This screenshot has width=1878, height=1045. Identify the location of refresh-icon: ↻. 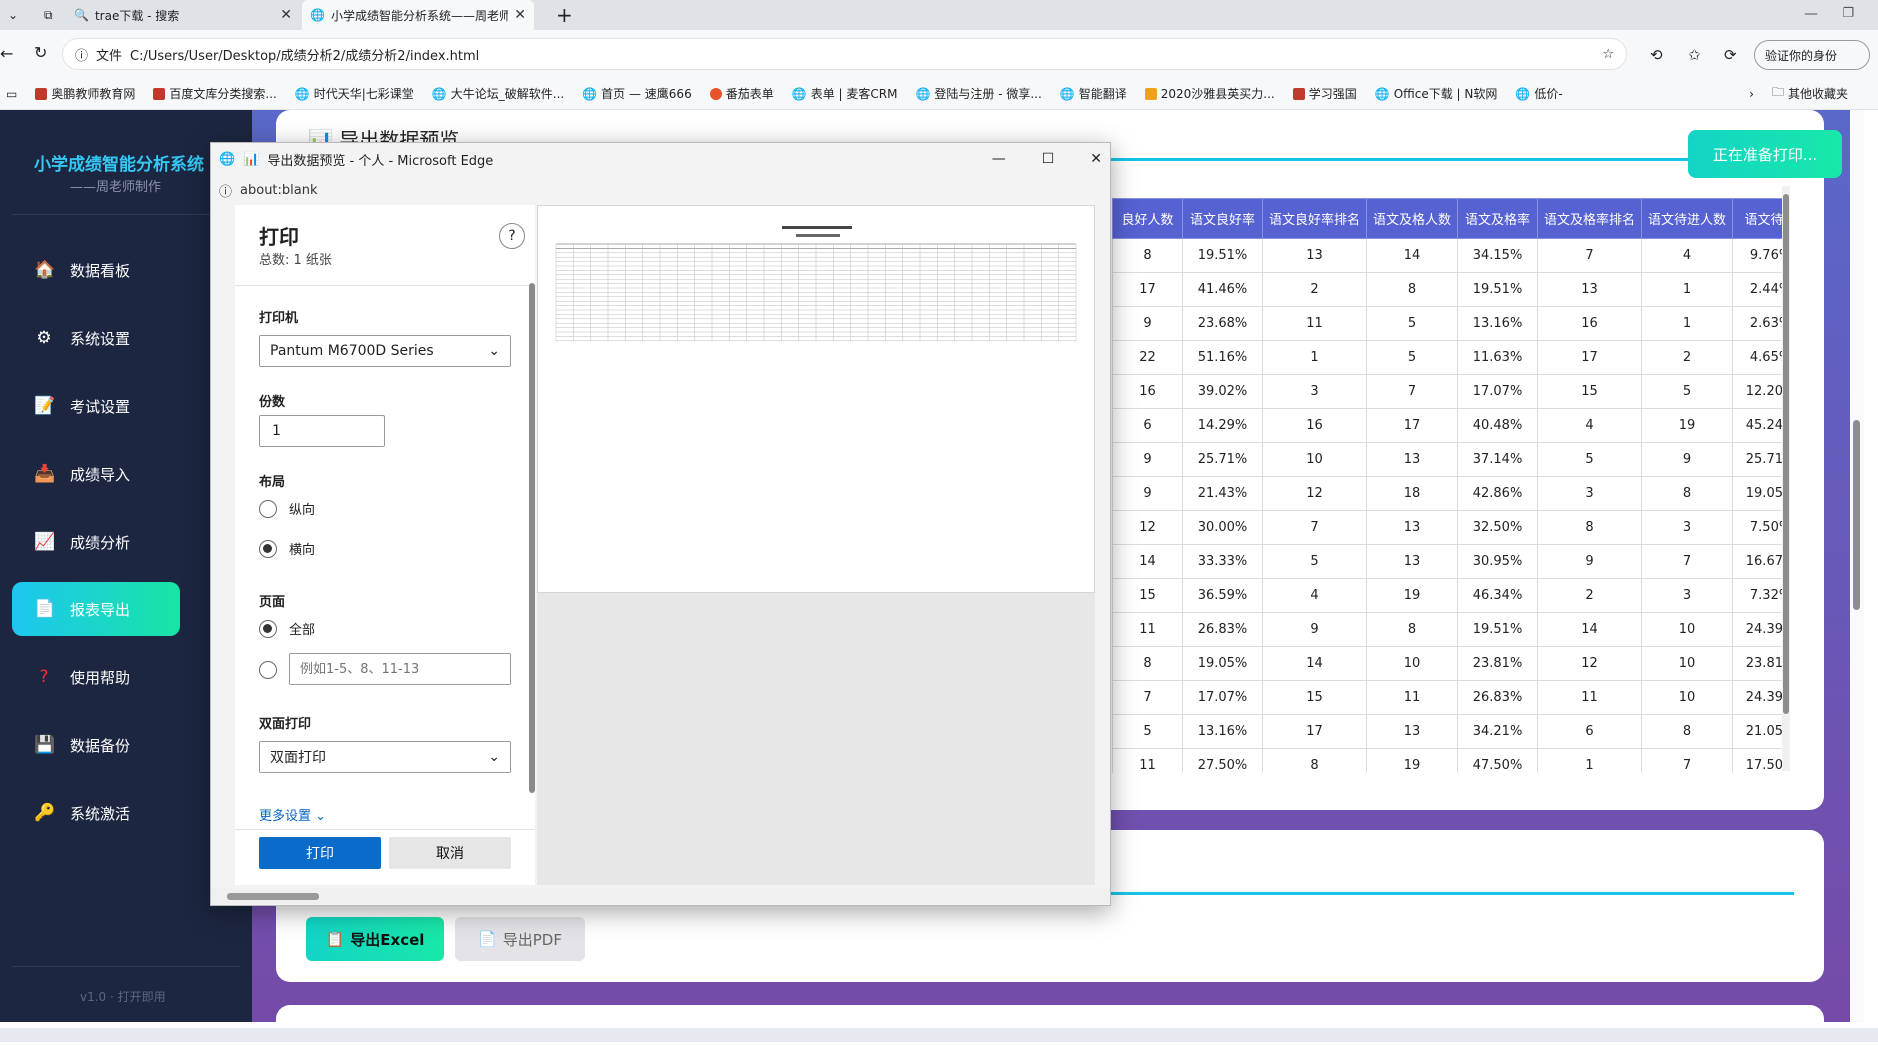
(40, 52).